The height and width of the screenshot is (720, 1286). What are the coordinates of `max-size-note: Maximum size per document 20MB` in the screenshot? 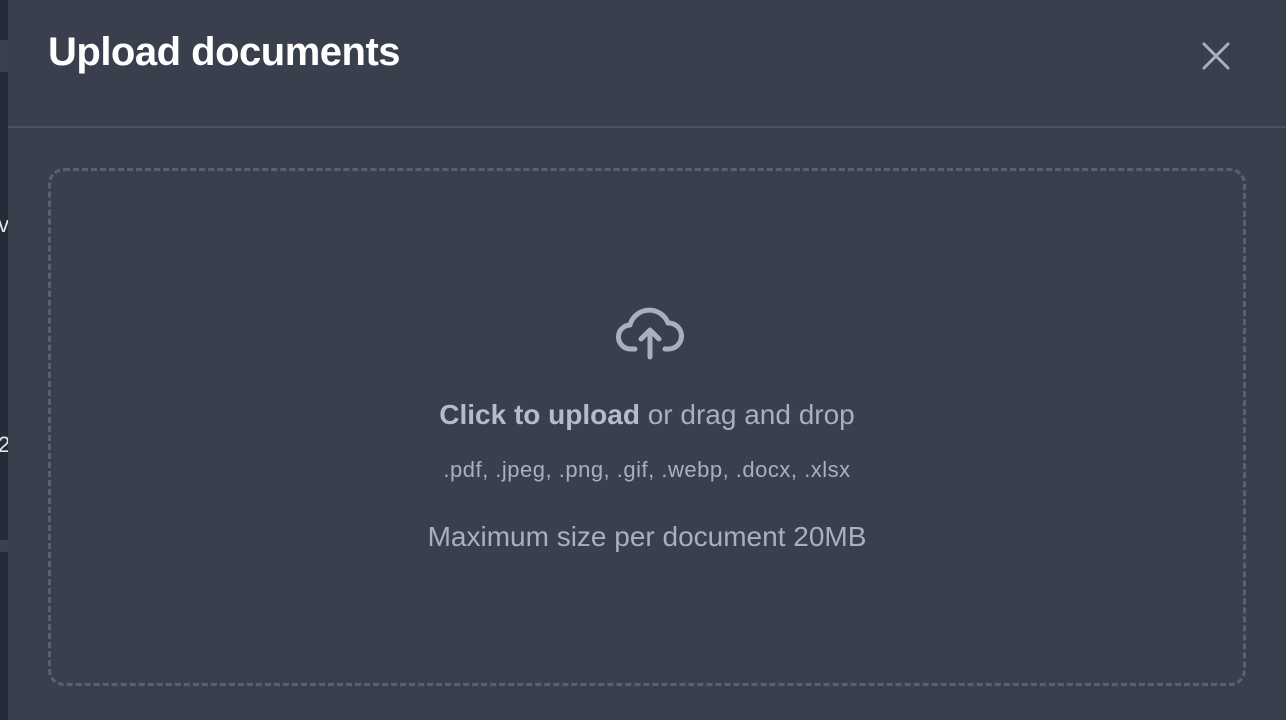 It's located at (647, 536).